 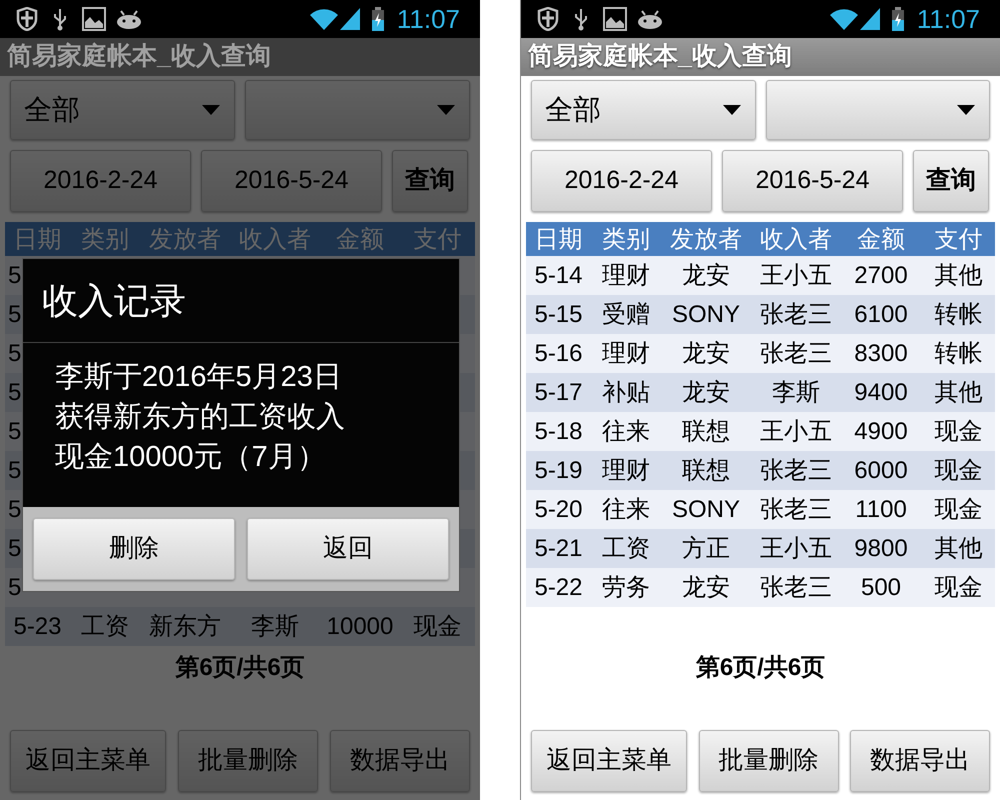 What do you see at coordinates (139, 56) in the screenshot?
I see `app-title: 简易家庭帐本_收入查询` at bounding box center [139, 56].